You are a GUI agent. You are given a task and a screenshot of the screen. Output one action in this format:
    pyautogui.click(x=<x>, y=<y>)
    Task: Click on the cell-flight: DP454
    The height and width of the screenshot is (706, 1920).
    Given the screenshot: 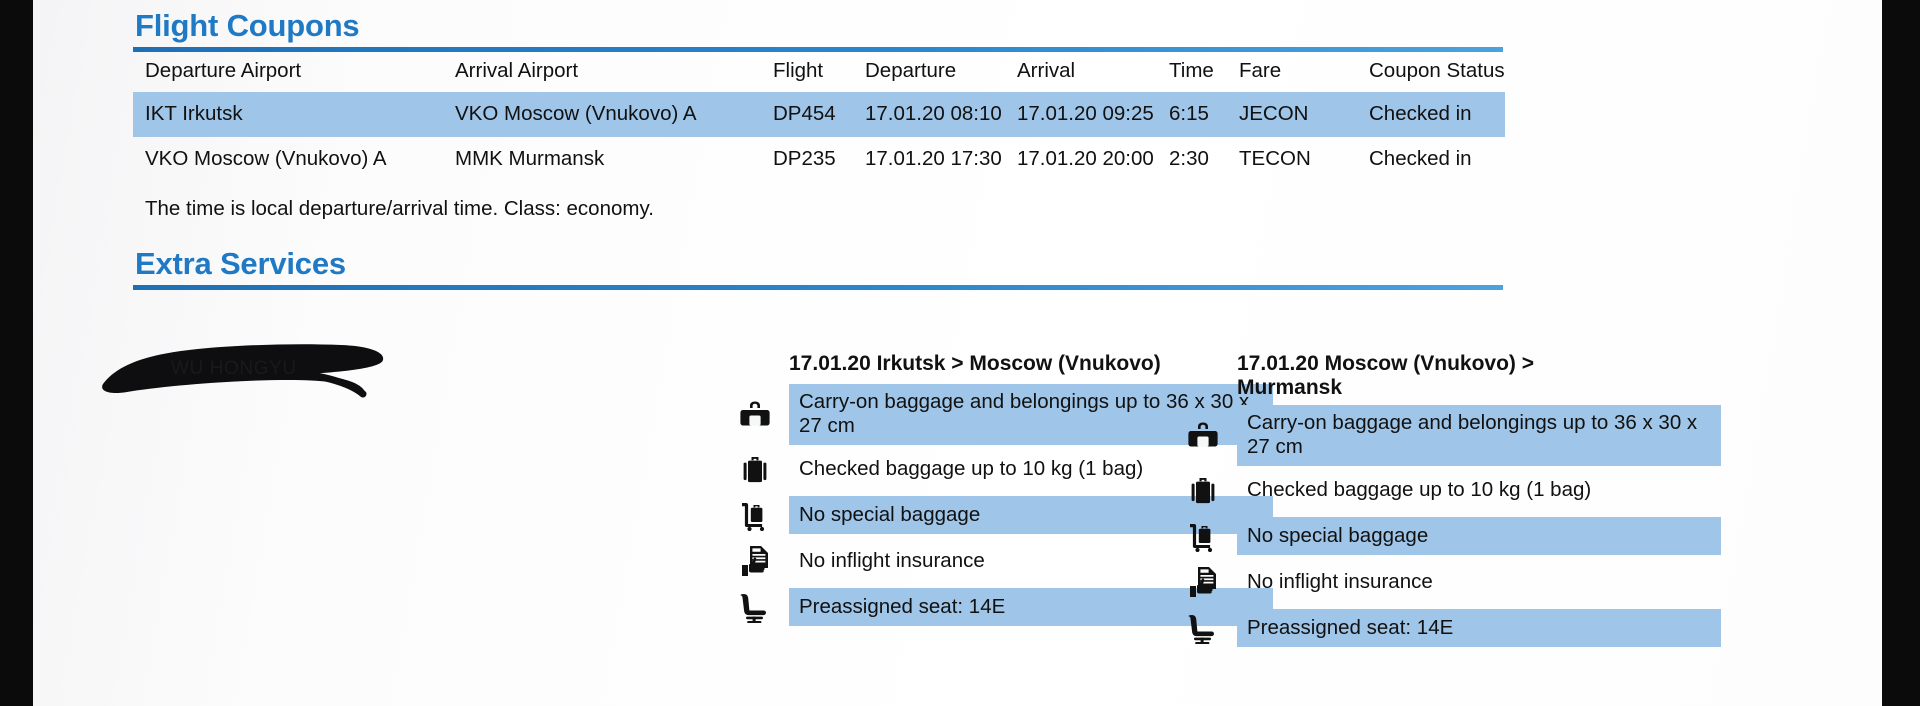 What is the action you would take?
    pyautogui.click(x=819, y=114)
    